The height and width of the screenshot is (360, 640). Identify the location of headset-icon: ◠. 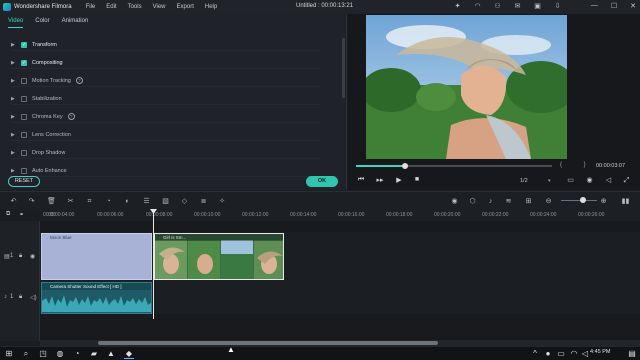
(477, 6).